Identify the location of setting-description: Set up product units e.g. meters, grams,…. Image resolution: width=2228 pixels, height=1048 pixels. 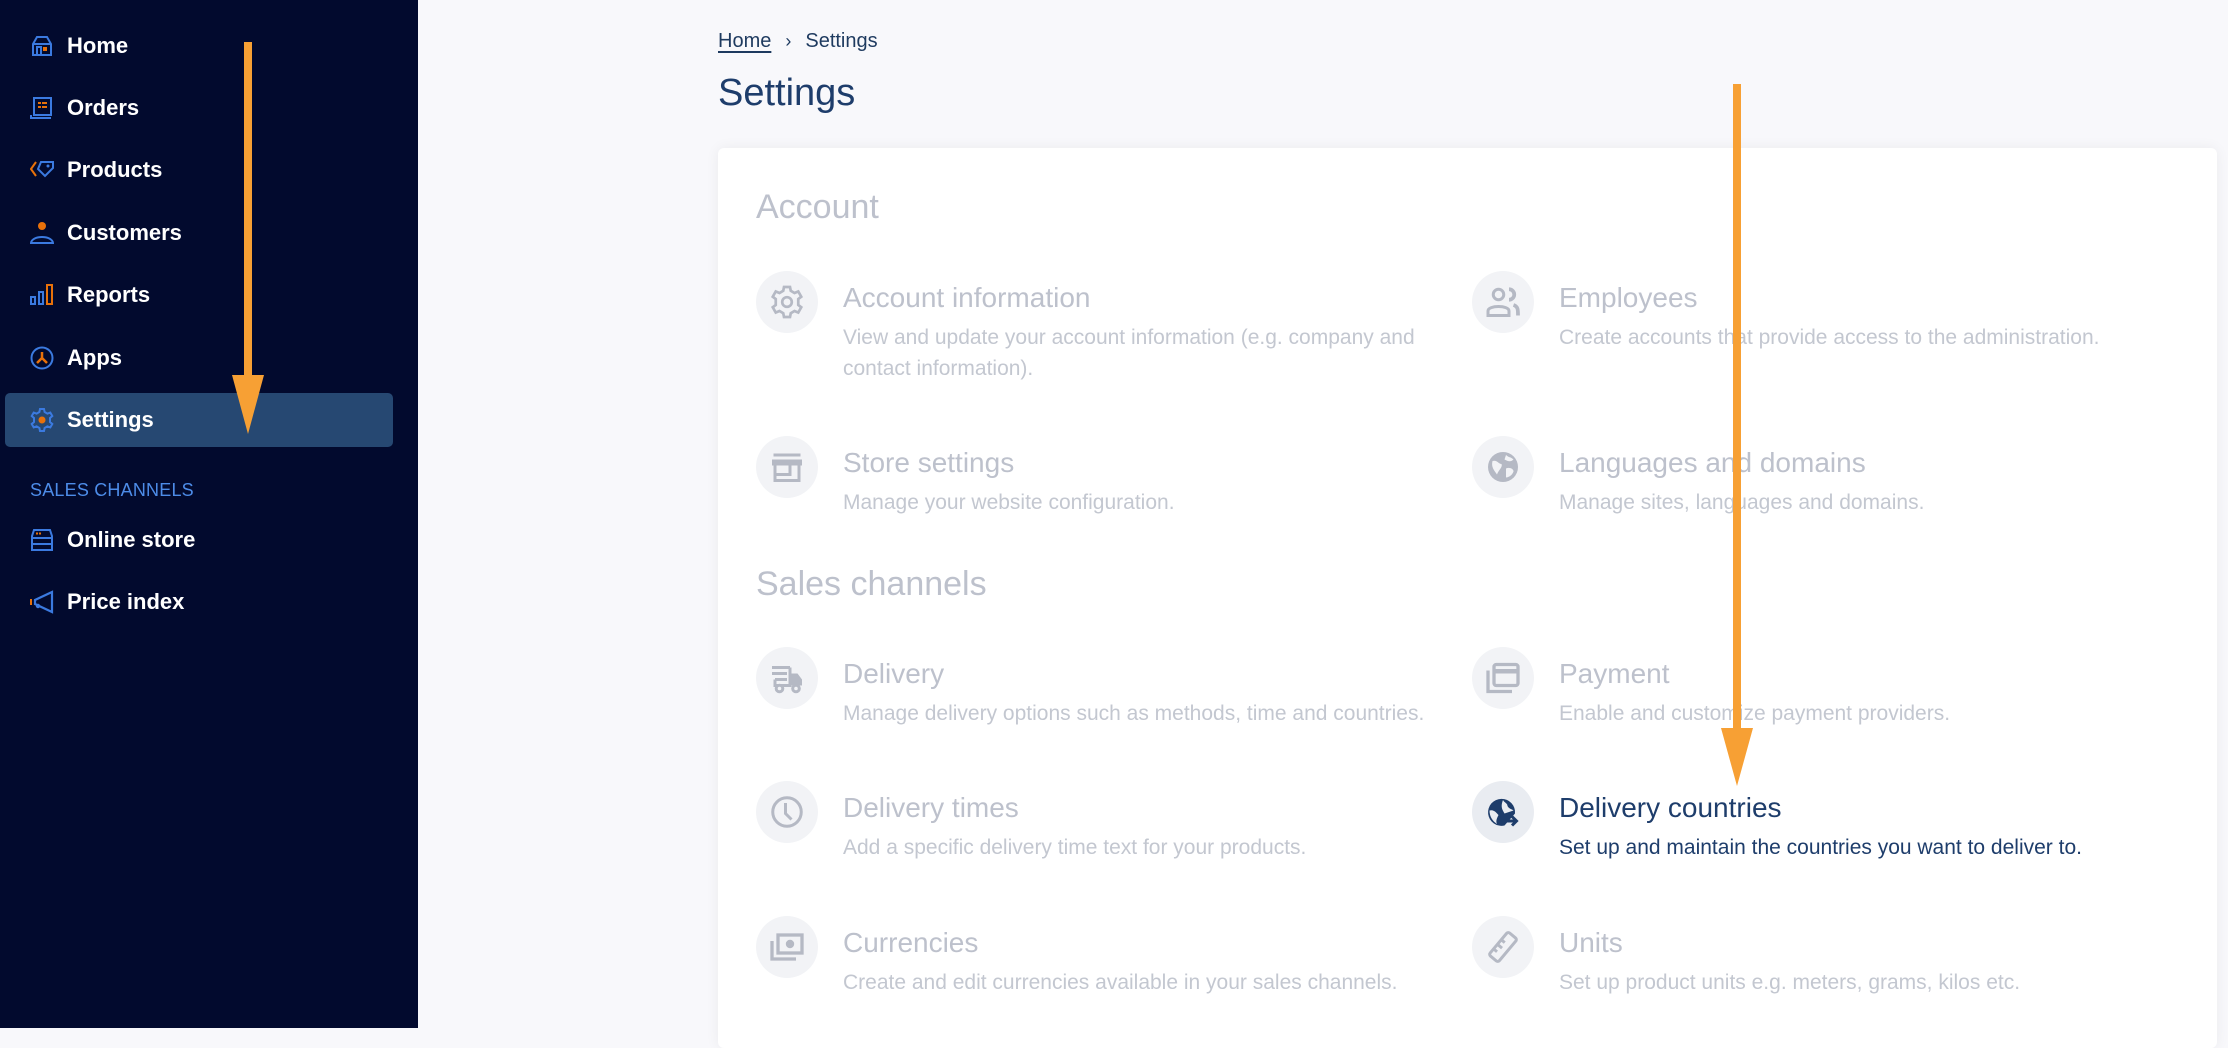
(1790, 982).